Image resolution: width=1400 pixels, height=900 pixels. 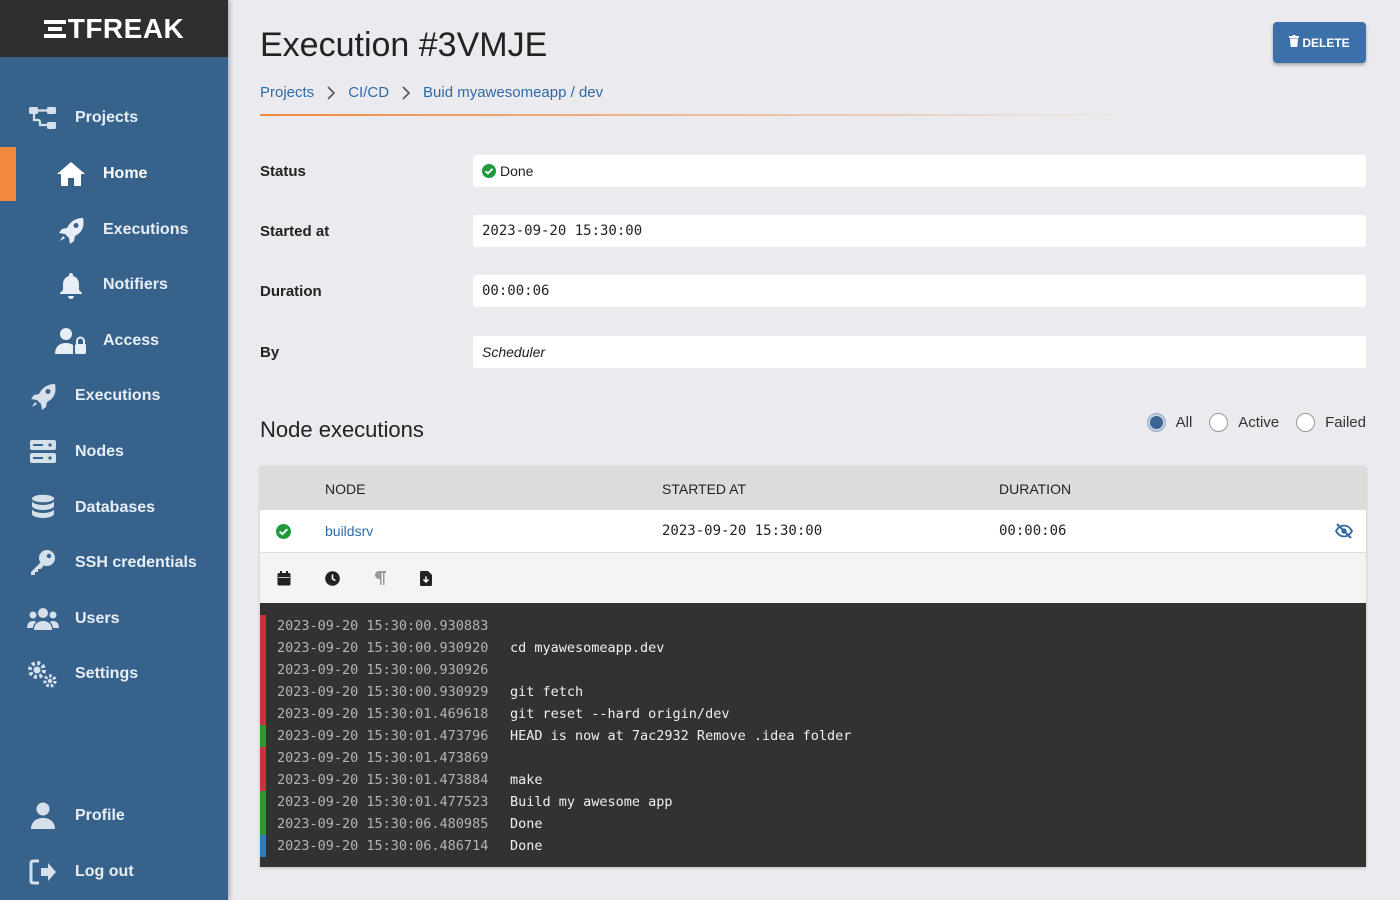 What do you see at coordinates (136, 562) in the screenshot?
I see `sidebar-item-label: SSH credentials` at bounding box center [136, 562].